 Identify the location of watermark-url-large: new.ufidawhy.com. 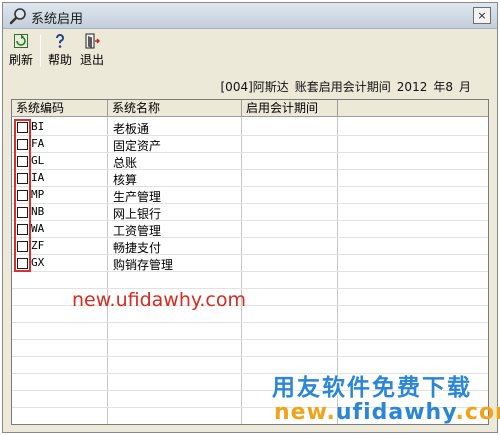
(387, 412).